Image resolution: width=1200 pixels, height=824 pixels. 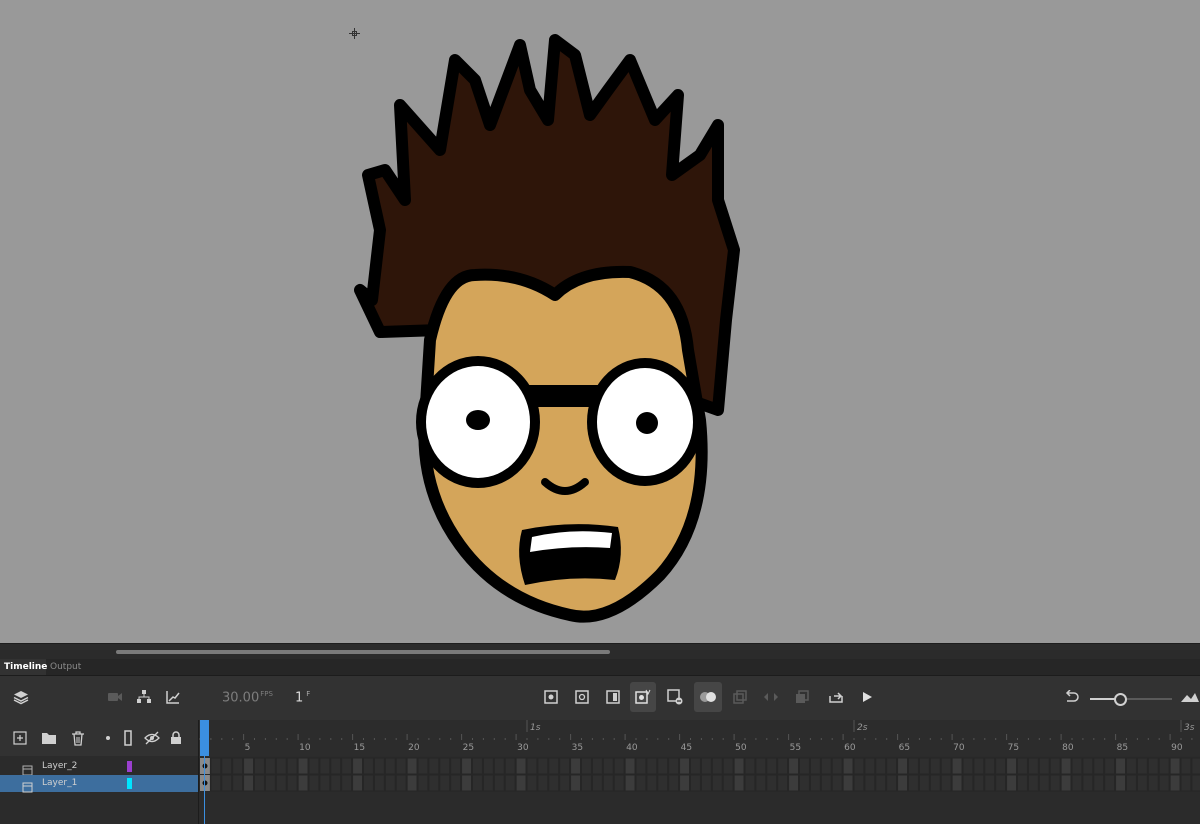 What do you see at coordinates (144, 697) in the screenshot?
I see `layer-parenting-icon` at bounding box center [144, 697].